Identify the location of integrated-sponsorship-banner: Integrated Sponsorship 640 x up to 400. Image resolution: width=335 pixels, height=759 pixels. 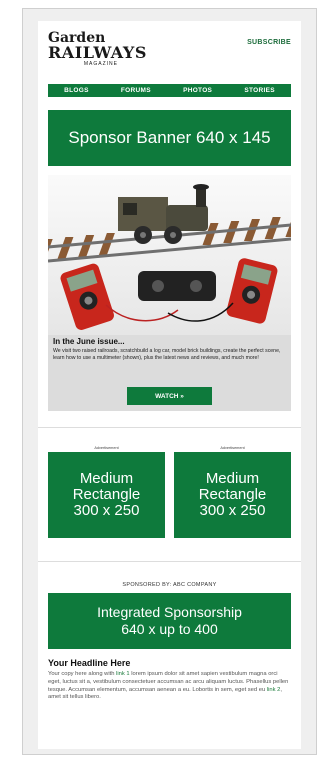
(169, 621).